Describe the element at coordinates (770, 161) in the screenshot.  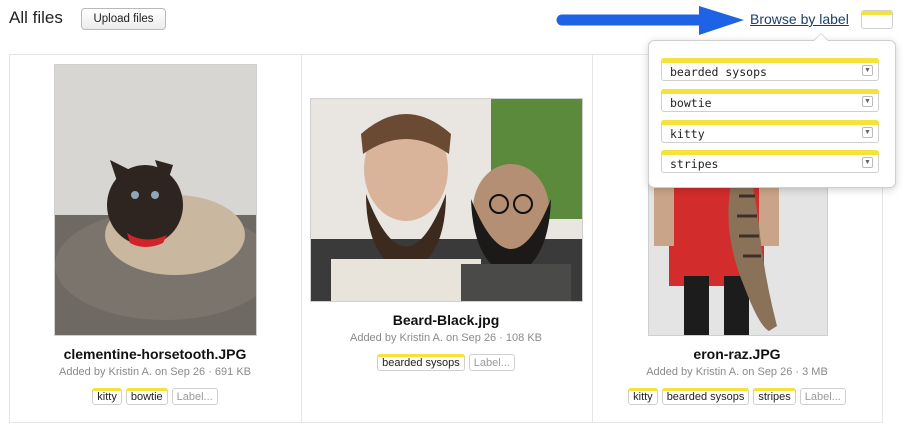
I see `label-menu-item: stripes ▼` at that location.